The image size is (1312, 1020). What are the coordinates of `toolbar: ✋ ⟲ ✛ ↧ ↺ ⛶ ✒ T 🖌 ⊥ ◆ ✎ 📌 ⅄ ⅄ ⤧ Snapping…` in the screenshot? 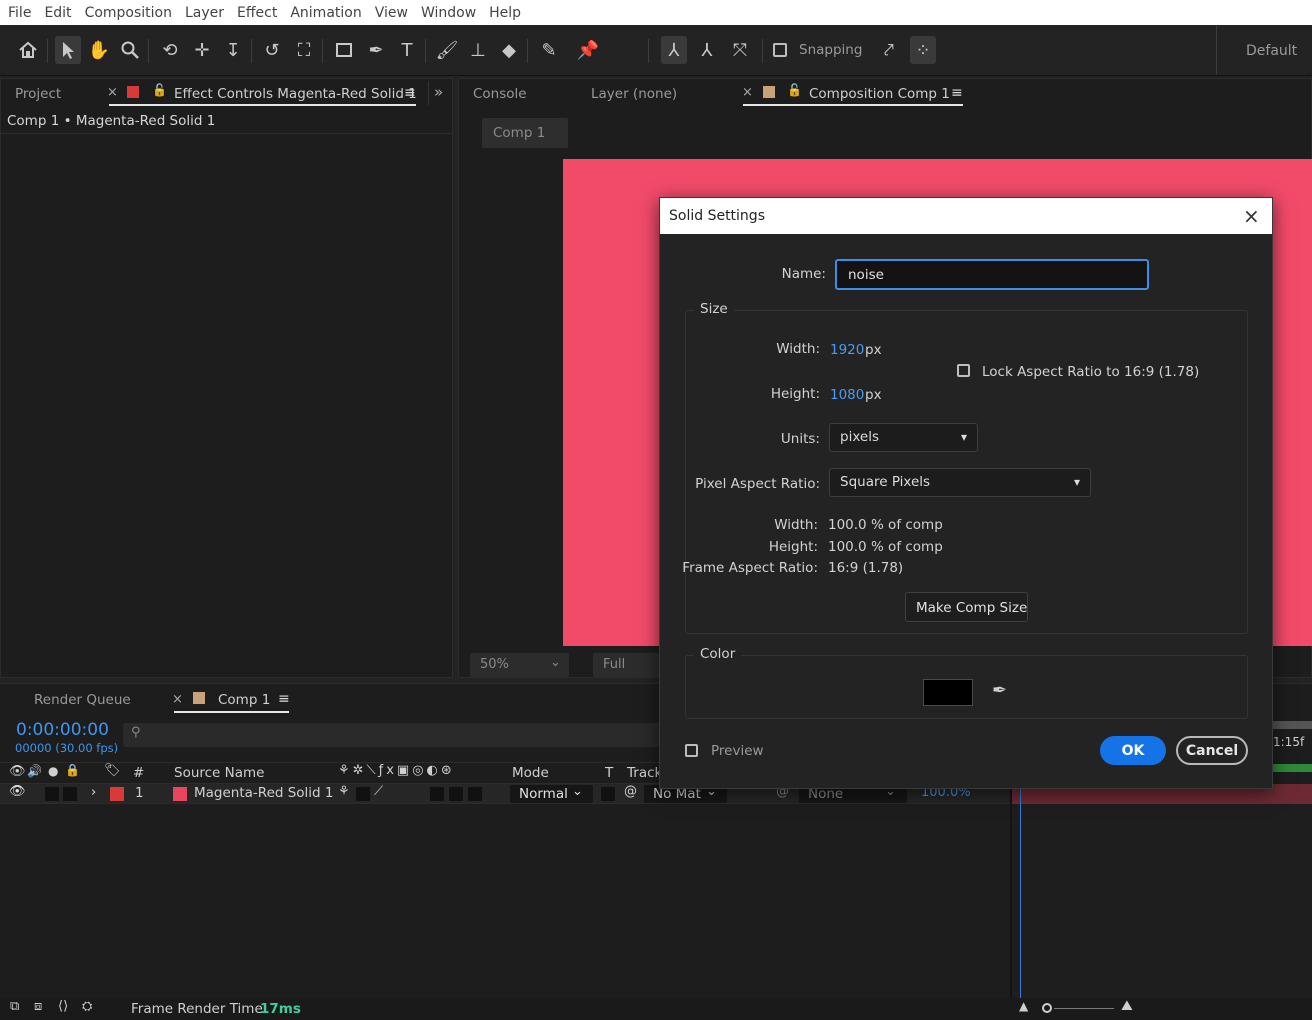 It's located at (656, 50).